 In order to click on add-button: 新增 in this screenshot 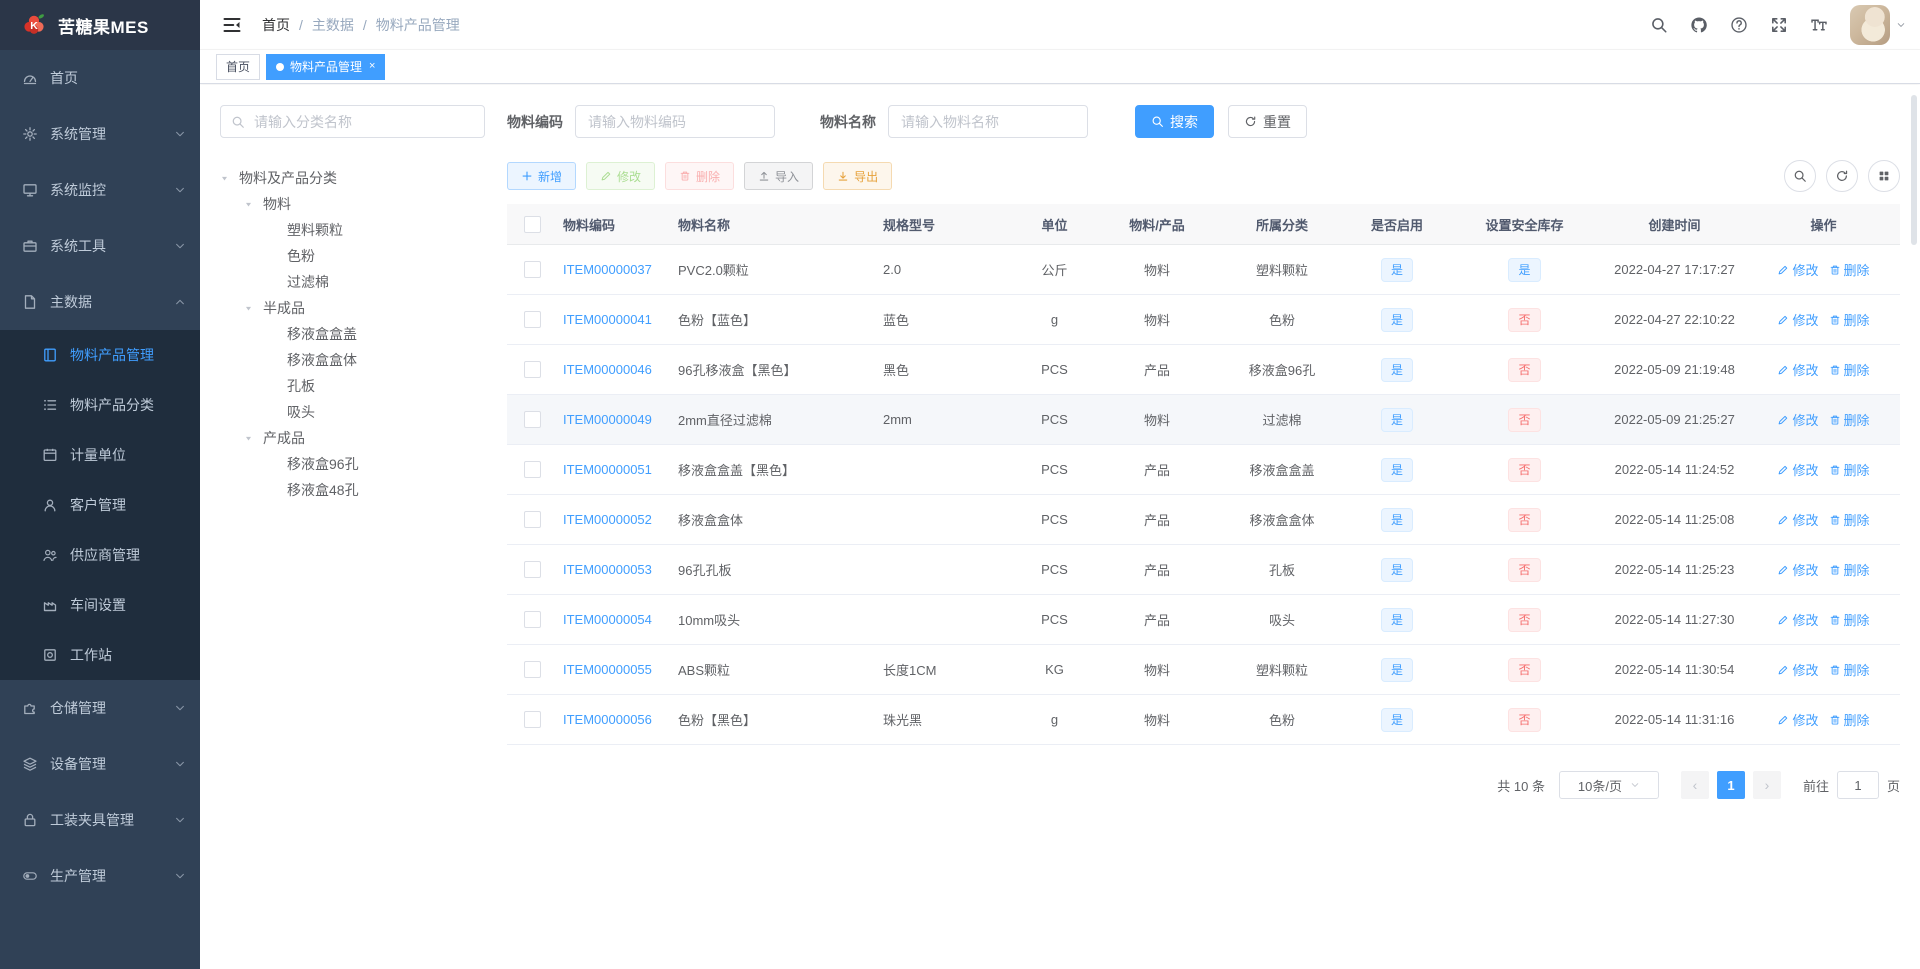, I will do `click(542, 176)`.